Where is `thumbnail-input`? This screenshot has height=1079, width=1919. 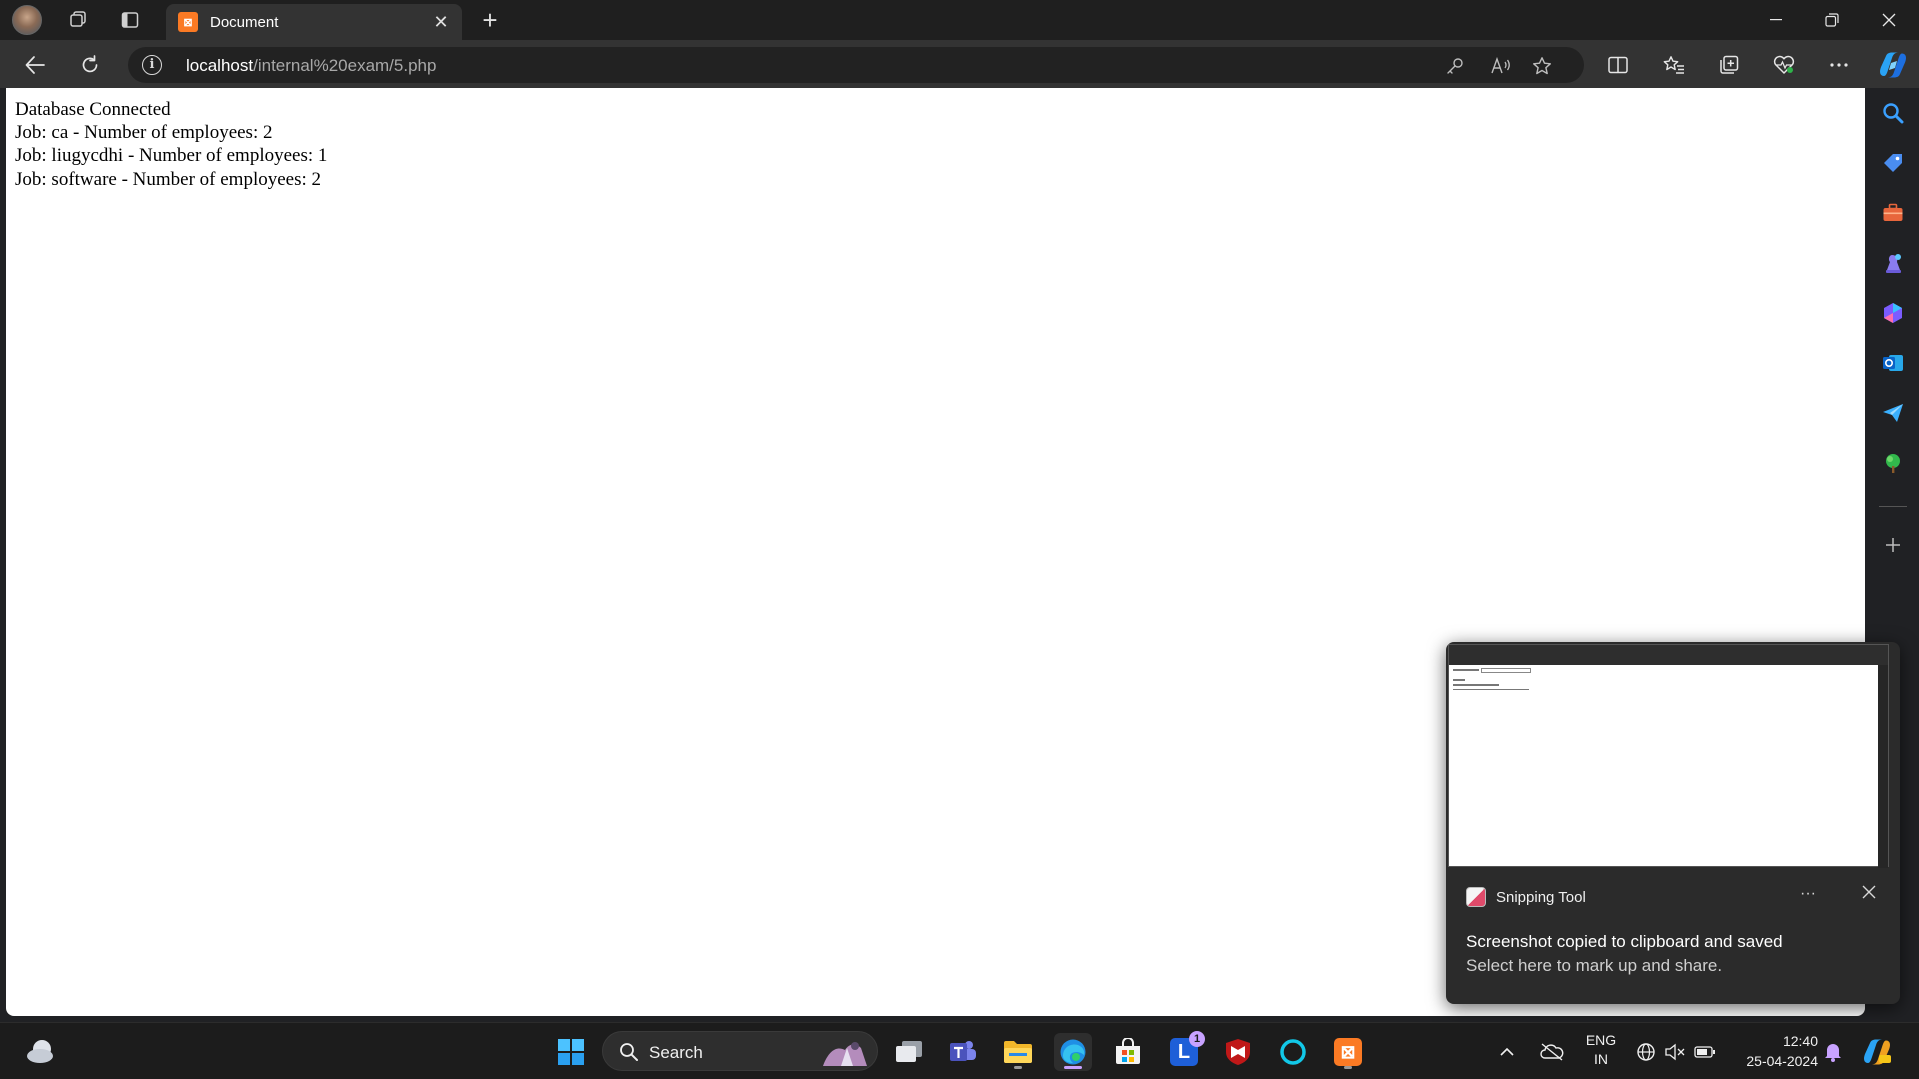 thumbnail-input is located at coordinates (1506, 670).